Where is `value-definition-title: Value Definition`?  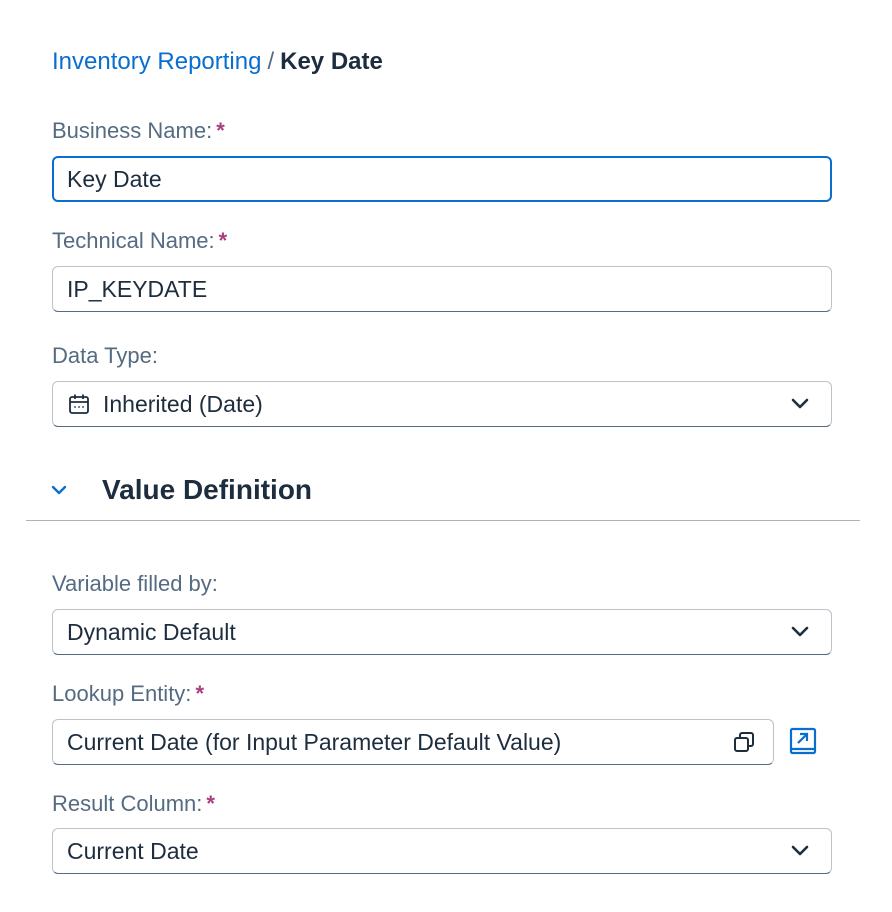 value-definition-title: Value Definition is located at coordinates (207, 489).